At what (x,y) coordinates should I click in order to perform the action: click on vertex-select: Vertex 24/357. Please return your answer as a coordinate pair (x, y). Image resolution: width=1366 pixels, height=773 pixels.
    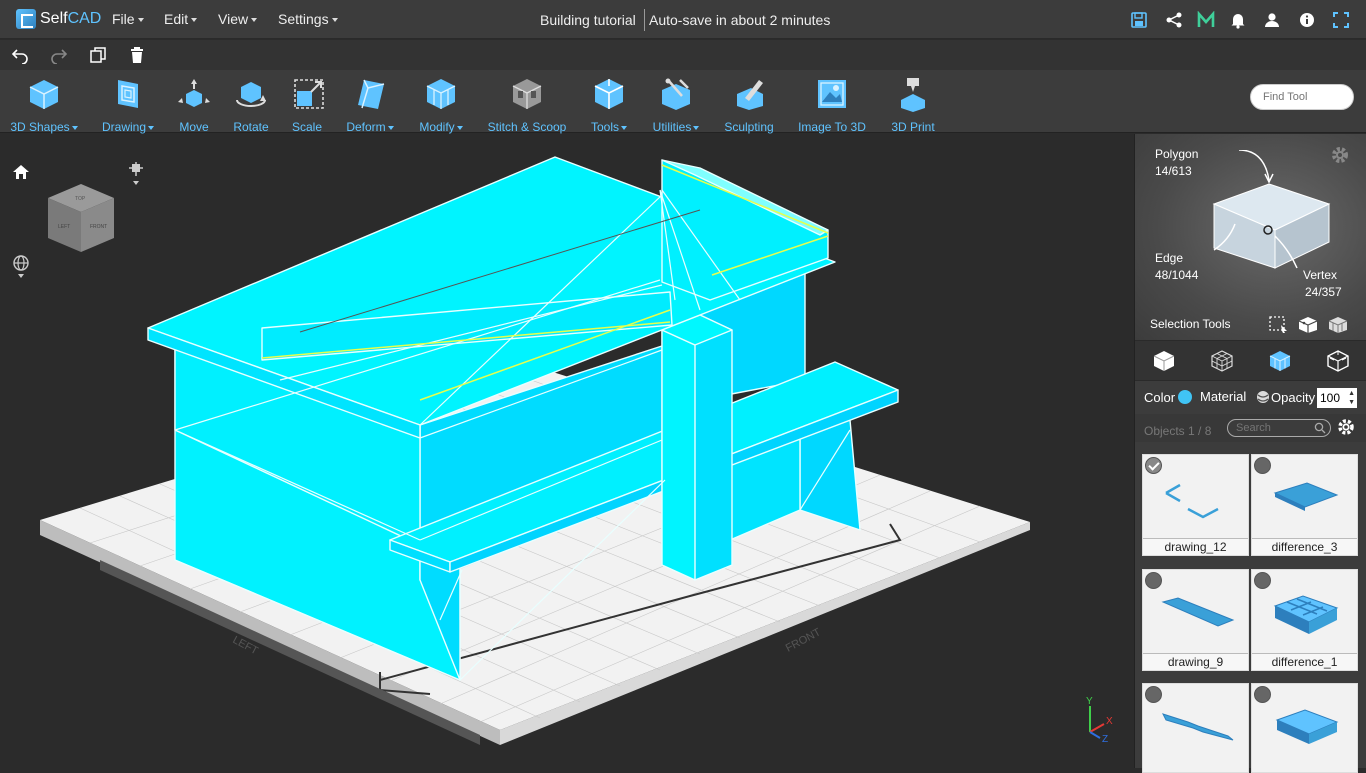
    Looking at the image, I should click on (1322, 284).